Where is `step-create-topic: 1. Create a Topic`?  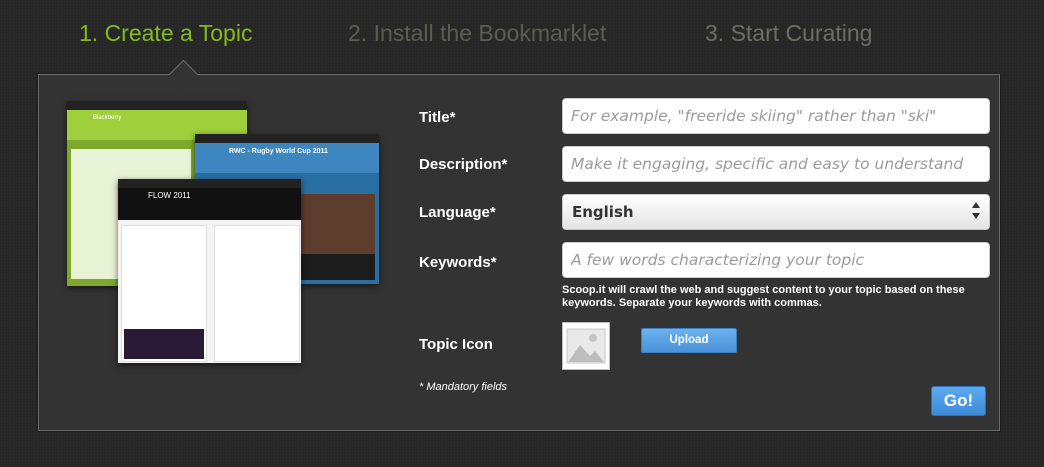
step-create-topic: 1. Create a Topic is located at coordinates (165, 33).